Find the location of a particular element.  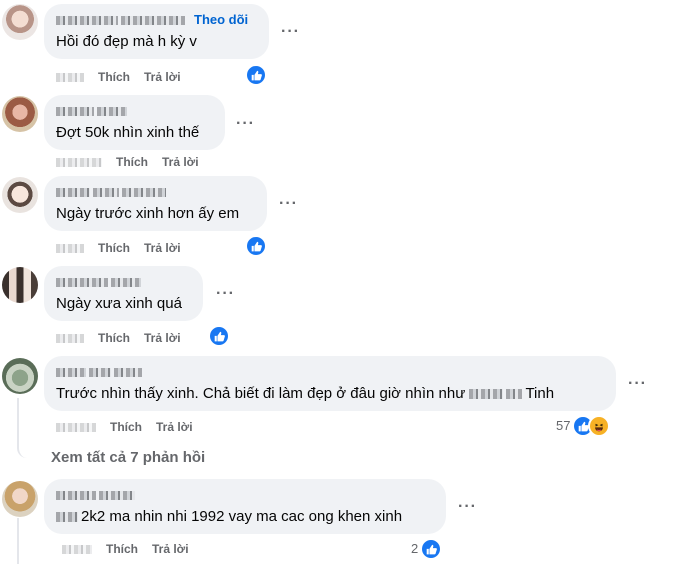

comment-bubble: Ngày xưa xinh quá is located at coordinates (123, 293).